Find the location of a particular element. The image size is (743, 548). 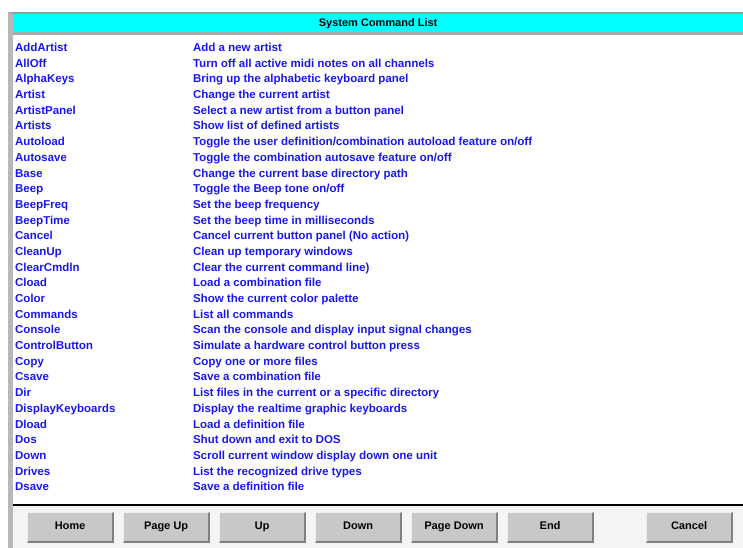

command-name: Commands is located at coordinates (46, 314).